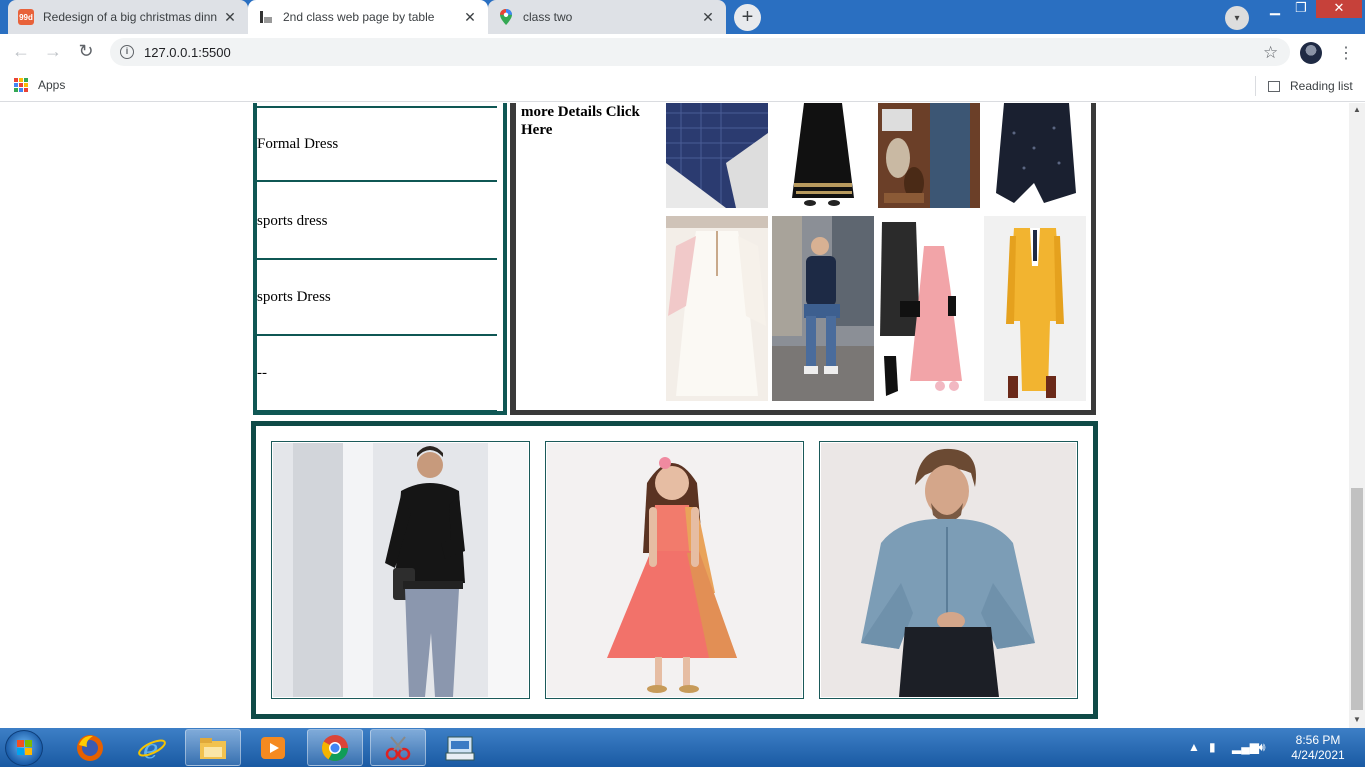 The width and height of the screenshot is (1365, 772). I want to click on navy-check-shirt-image, so click(717, 155).